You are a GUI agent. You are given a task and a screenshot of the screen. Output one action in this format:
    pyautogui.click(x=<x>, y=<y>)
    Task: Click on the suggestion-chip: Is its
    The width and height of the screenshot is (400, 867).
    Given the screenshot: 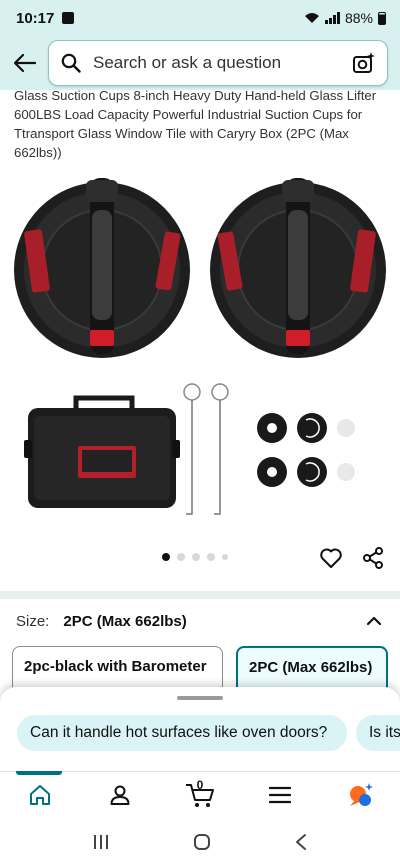 What is the action you would take?
    pyautogui.click(x=378, y=733)
    